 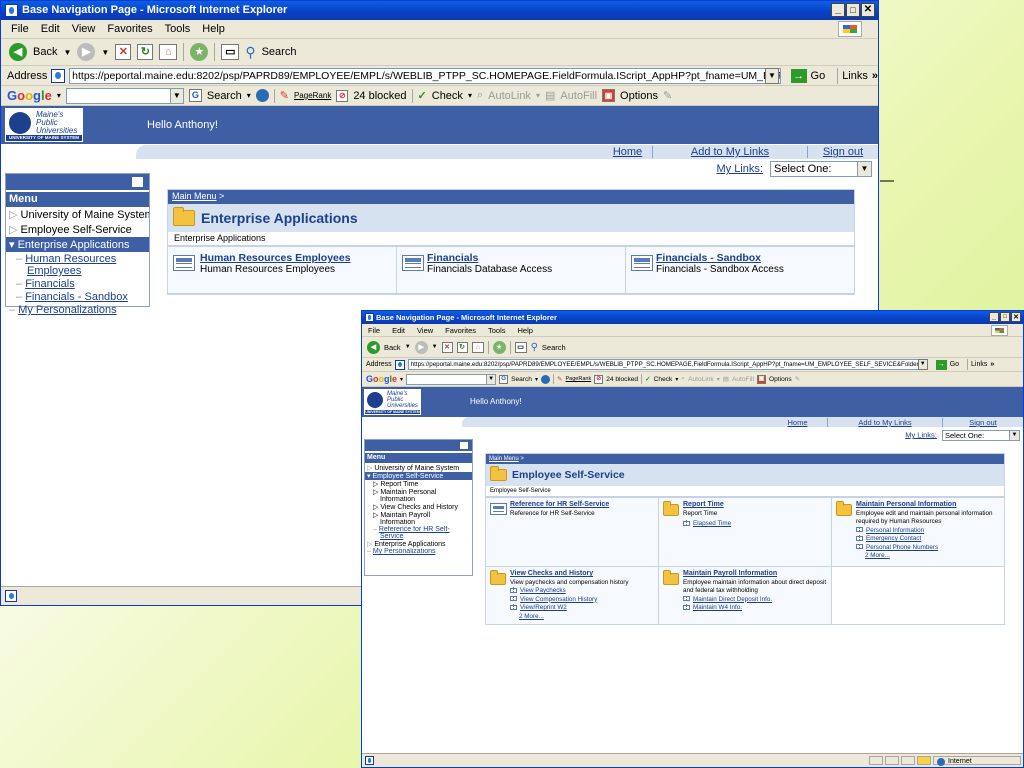 I want to click on blocked-count: 24 blocked, so click(x=622, y=379).